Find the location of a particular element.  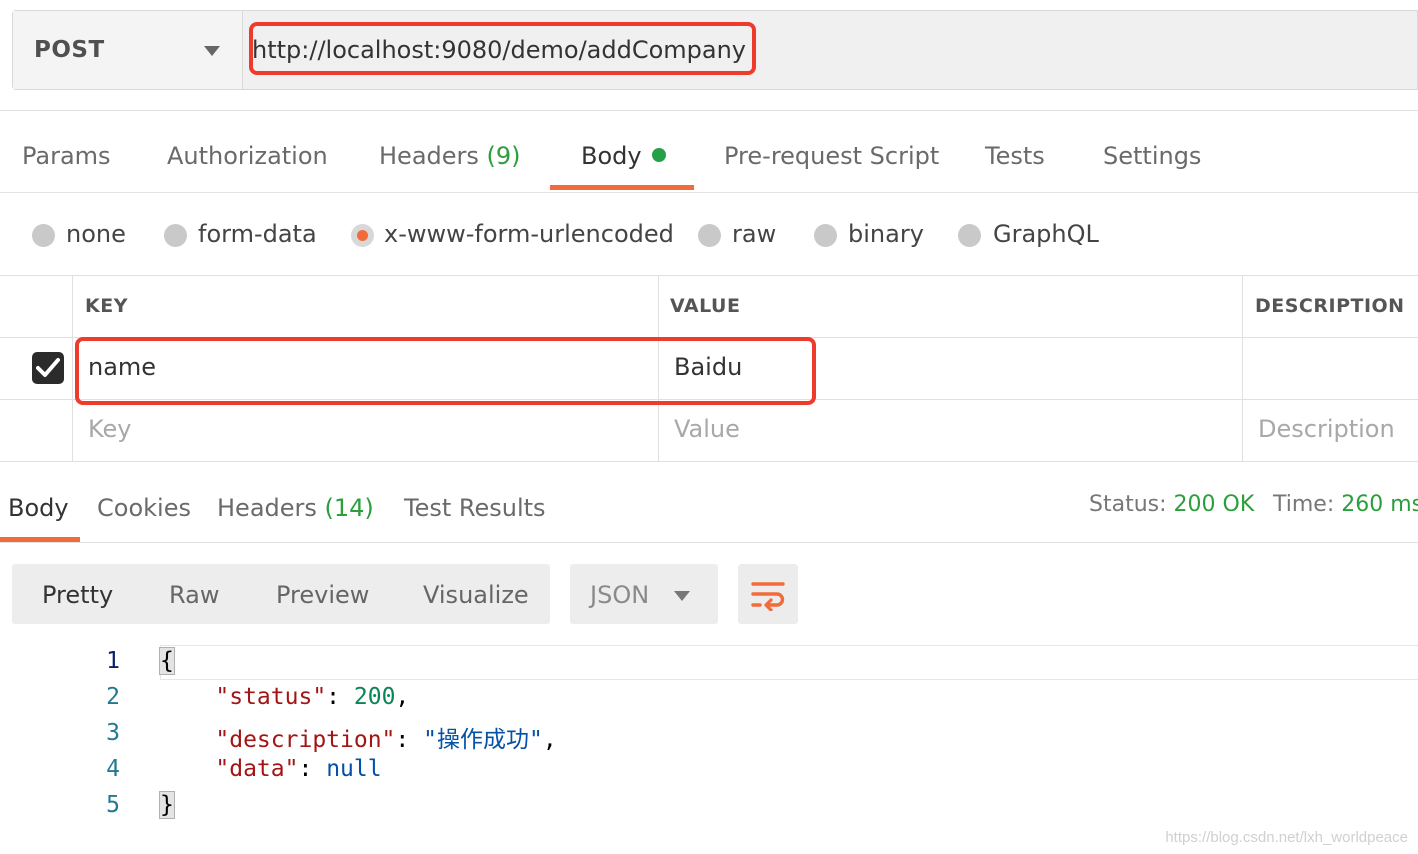

radio-none-label: none is located at coordinates (96, 234).